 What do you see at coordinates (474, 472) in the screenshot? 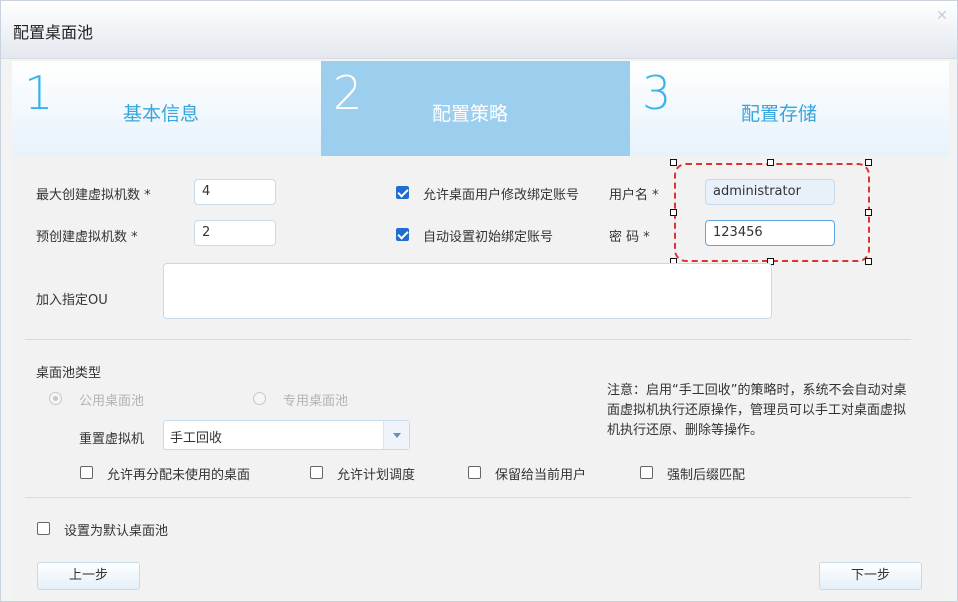
I see `reserve-user-checkbox` at bounding box center [474, 472].